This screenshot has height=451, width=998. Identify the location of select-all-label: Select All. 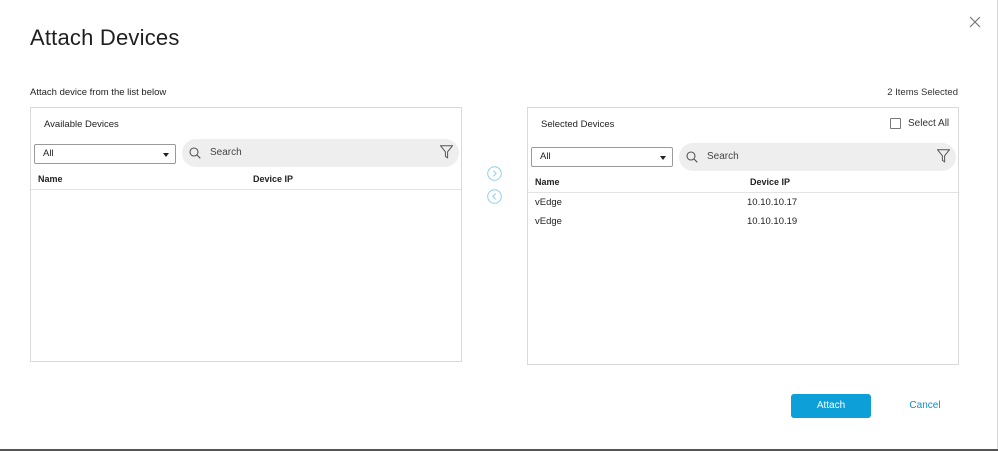
(928, 123).